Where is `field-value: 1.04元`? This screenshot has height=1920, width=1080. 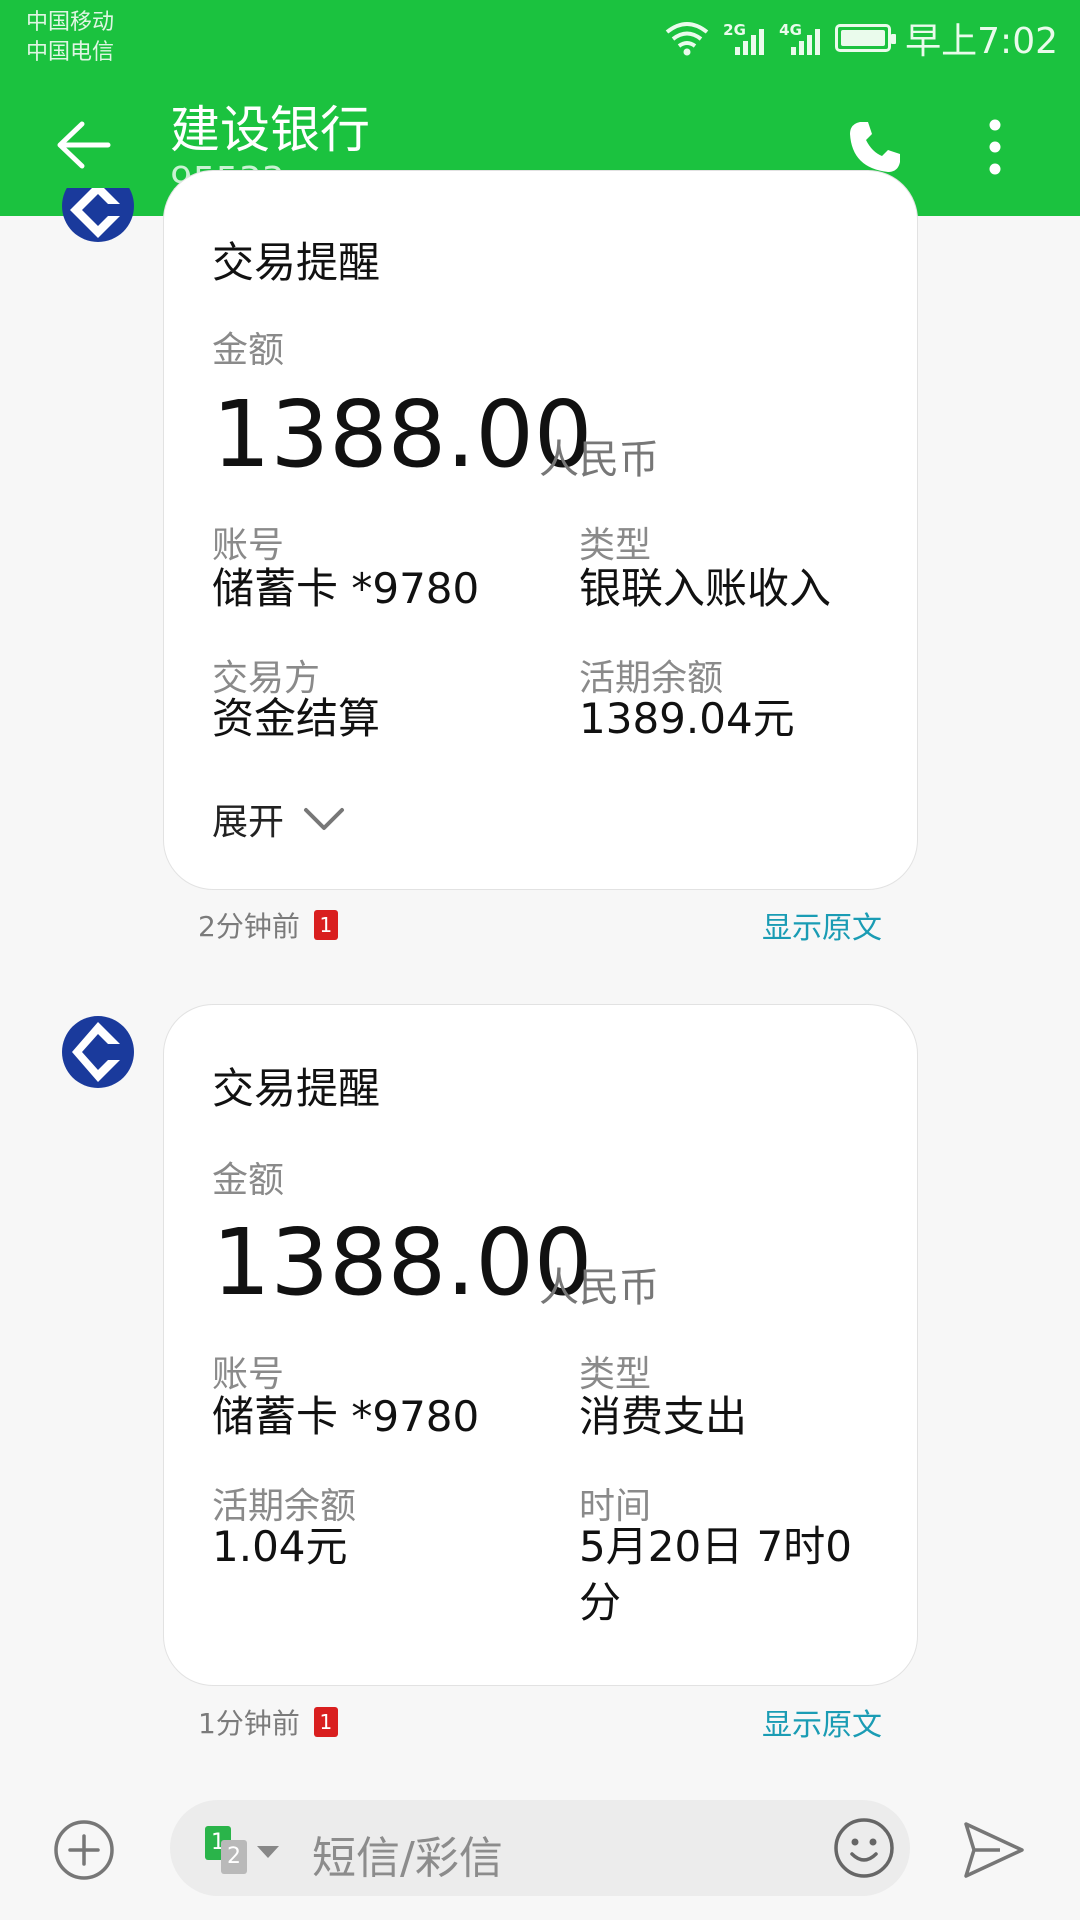
field-value: 1.04元 is located at coordinates (280, 1546).